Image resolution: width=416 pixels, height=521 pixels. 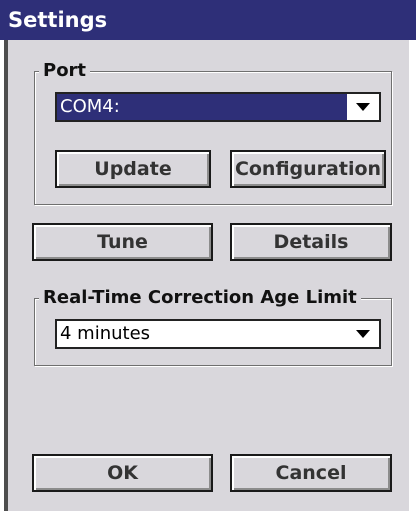 What do you see at coordinates (311, 473) in the screenshot?
I see `cancel-button: Cancel` at bounding box center [311, 473].